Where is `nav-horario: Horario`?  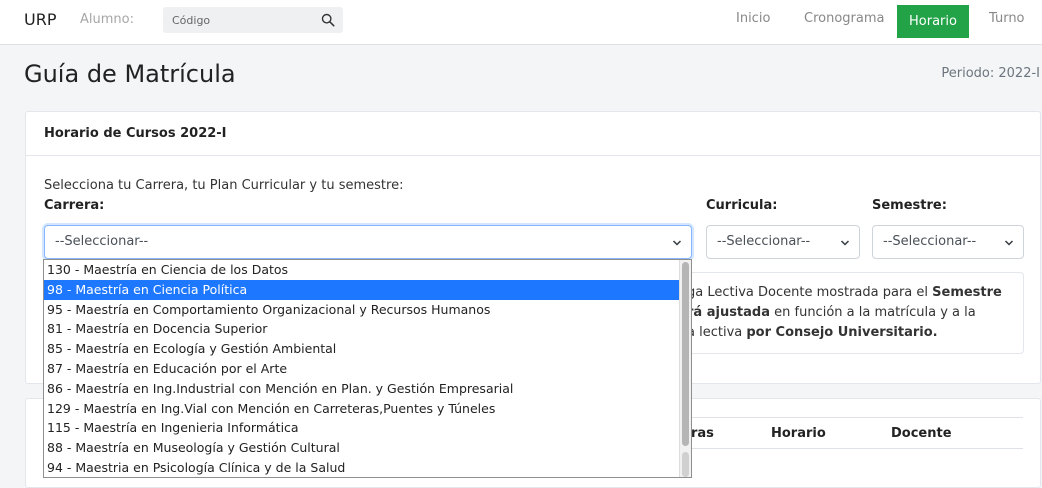
nav-horario: Horario is located at coordinates (933, 21).